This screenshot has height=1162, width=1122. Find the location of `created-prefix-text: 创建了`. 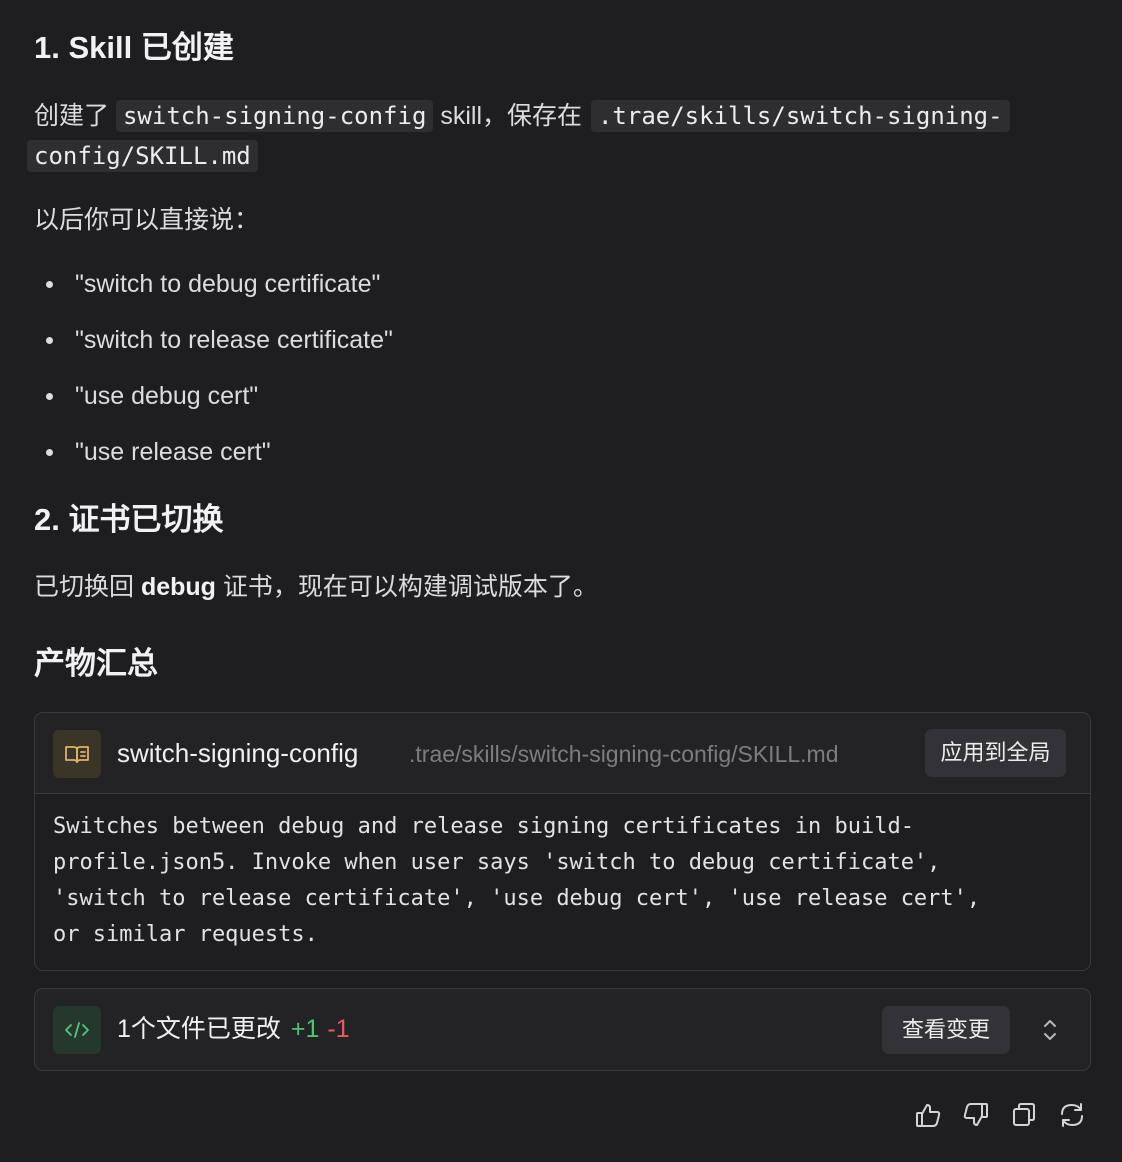

created-prefix-text: 创建了 is located at coordinates (72, 116).